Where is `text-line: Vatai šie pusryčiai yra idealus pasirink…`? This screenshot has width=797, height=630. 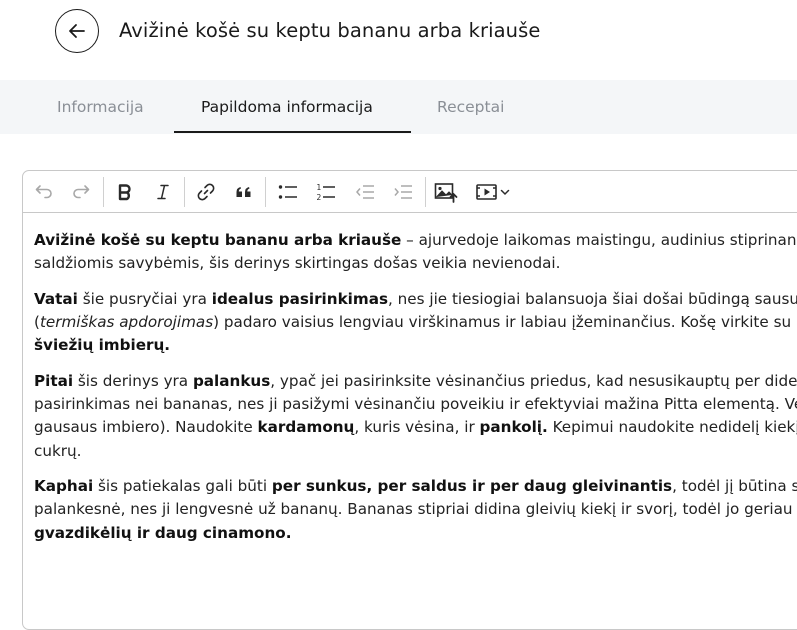
text-line: Vatai šie pusryčiai yra idealus pasirink… is located at coordinates (415, 299).